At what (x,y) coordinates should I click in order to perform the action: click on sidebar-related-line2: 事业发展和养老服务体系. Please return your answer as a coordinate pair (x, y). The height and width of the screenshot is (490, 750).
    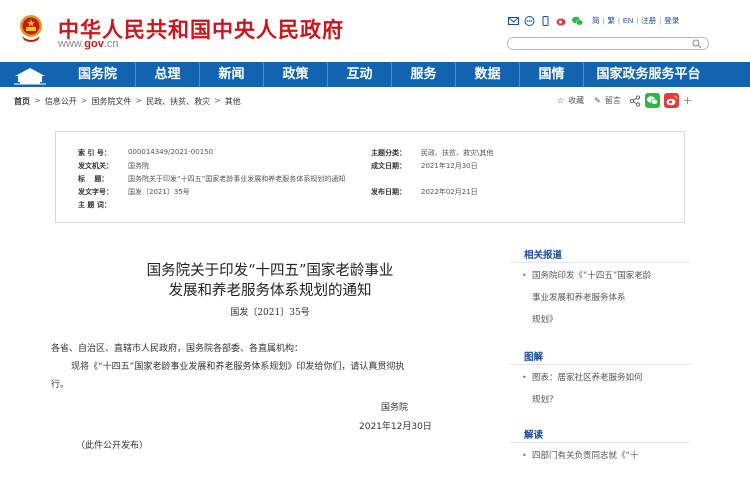
    Looking at the image, I should click on (579, 298).